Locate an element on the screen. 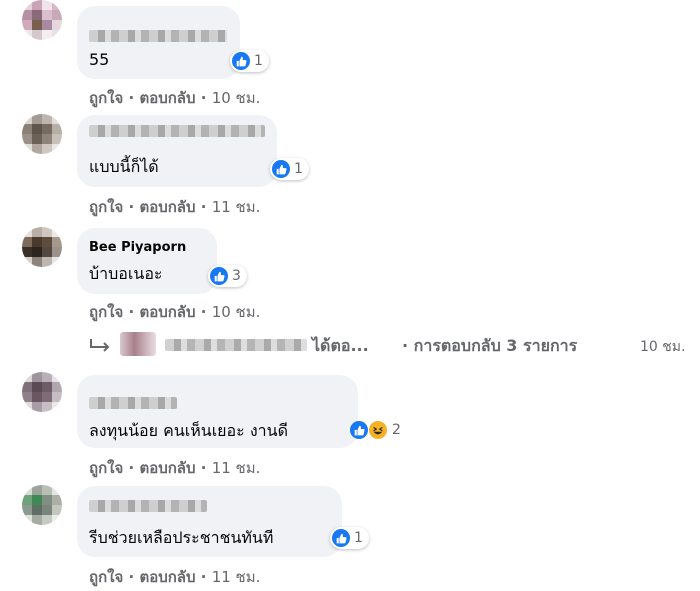 The height and width of the screenshot is (591, 700). reaction-badge: 3 is located at coordinates (227, 276).